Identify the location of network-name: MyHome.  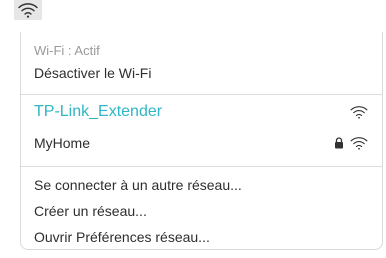
(62, 143).